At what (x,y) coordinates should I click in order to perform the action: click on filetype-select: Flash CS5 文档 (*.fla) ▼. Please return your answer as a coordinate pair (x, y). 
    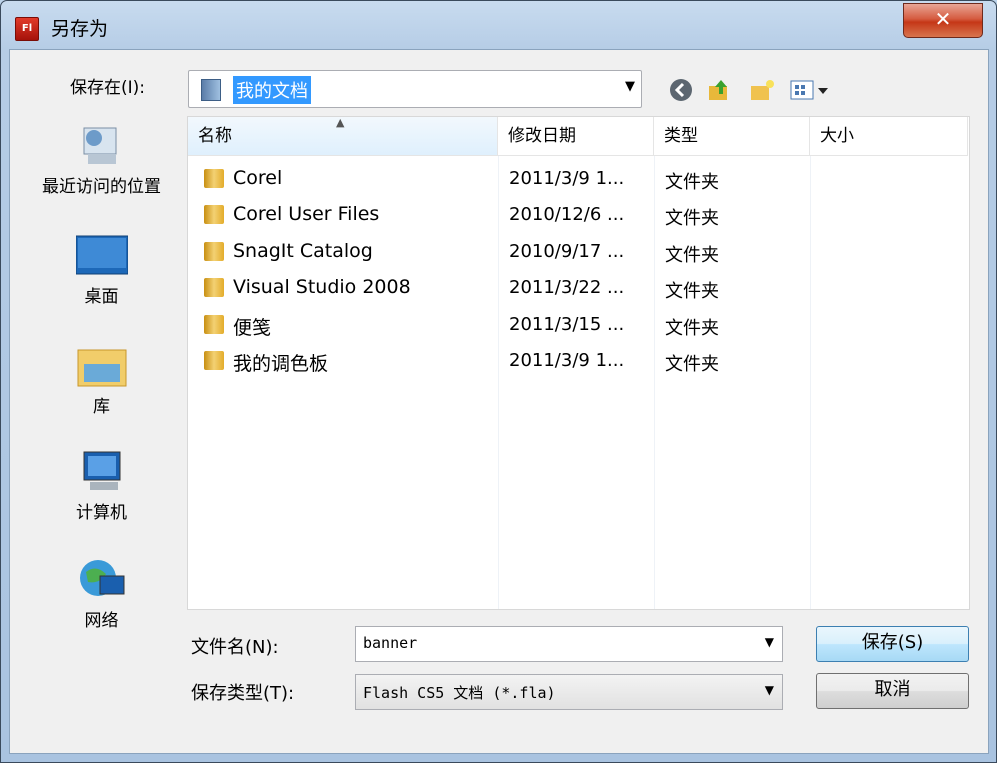
    Looking at the image, I should click on (569, 692).